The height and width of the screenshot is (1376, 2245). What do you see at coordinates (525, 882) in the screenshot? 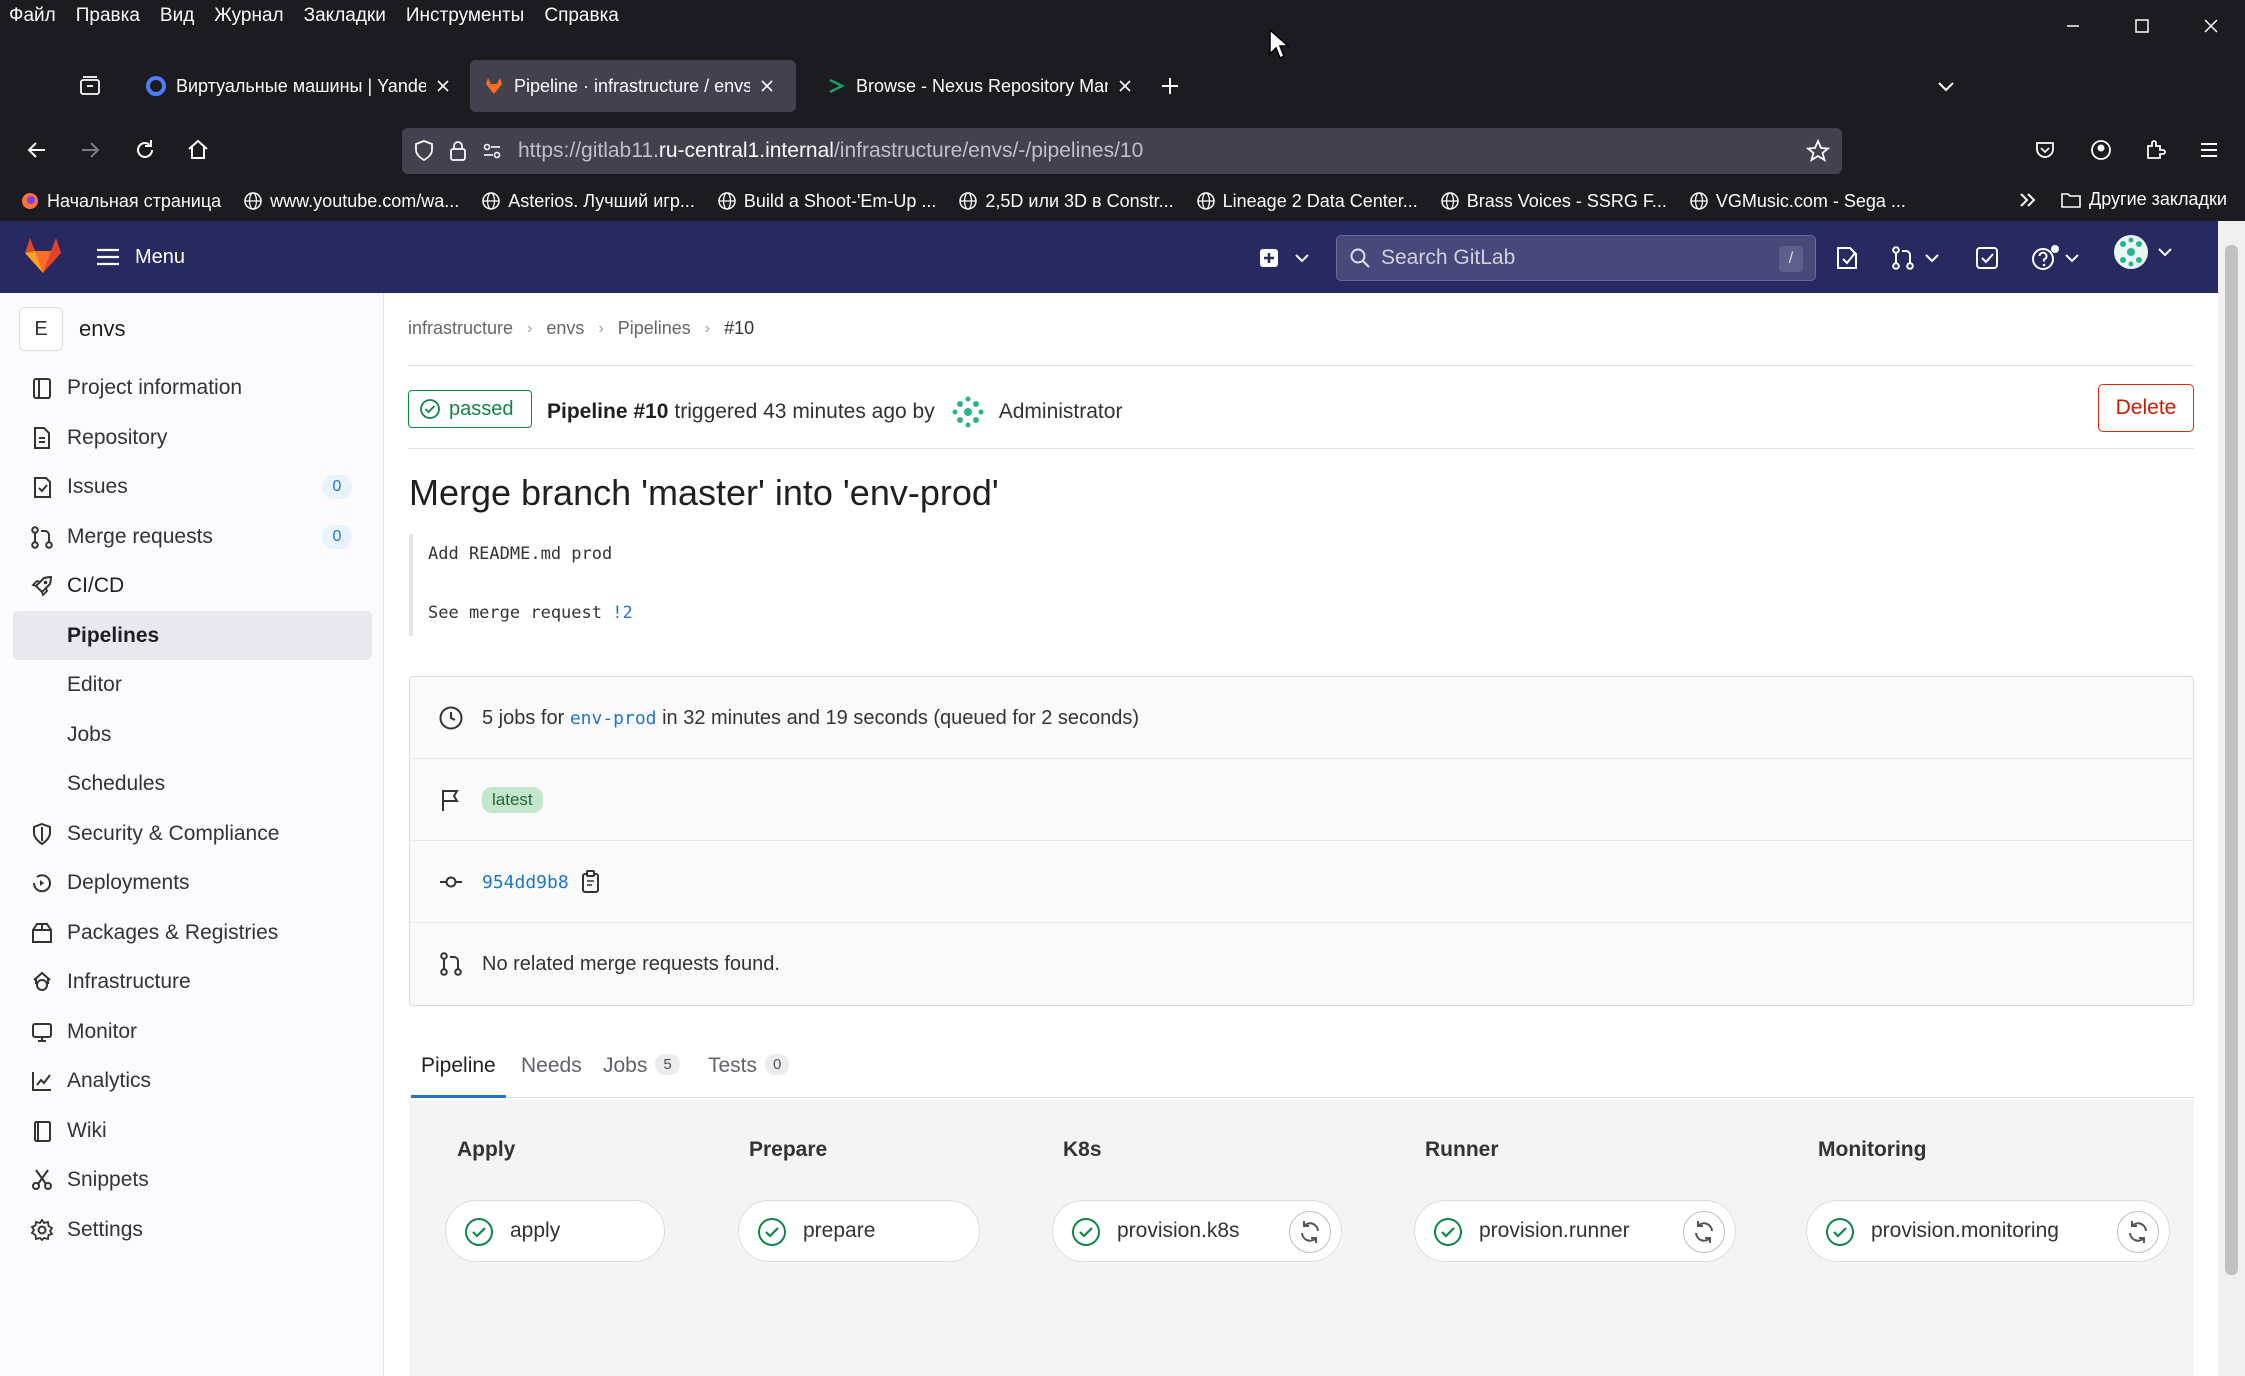
I see `commit-sha-link: 954dd9b8` at bounding box center [525, 882].